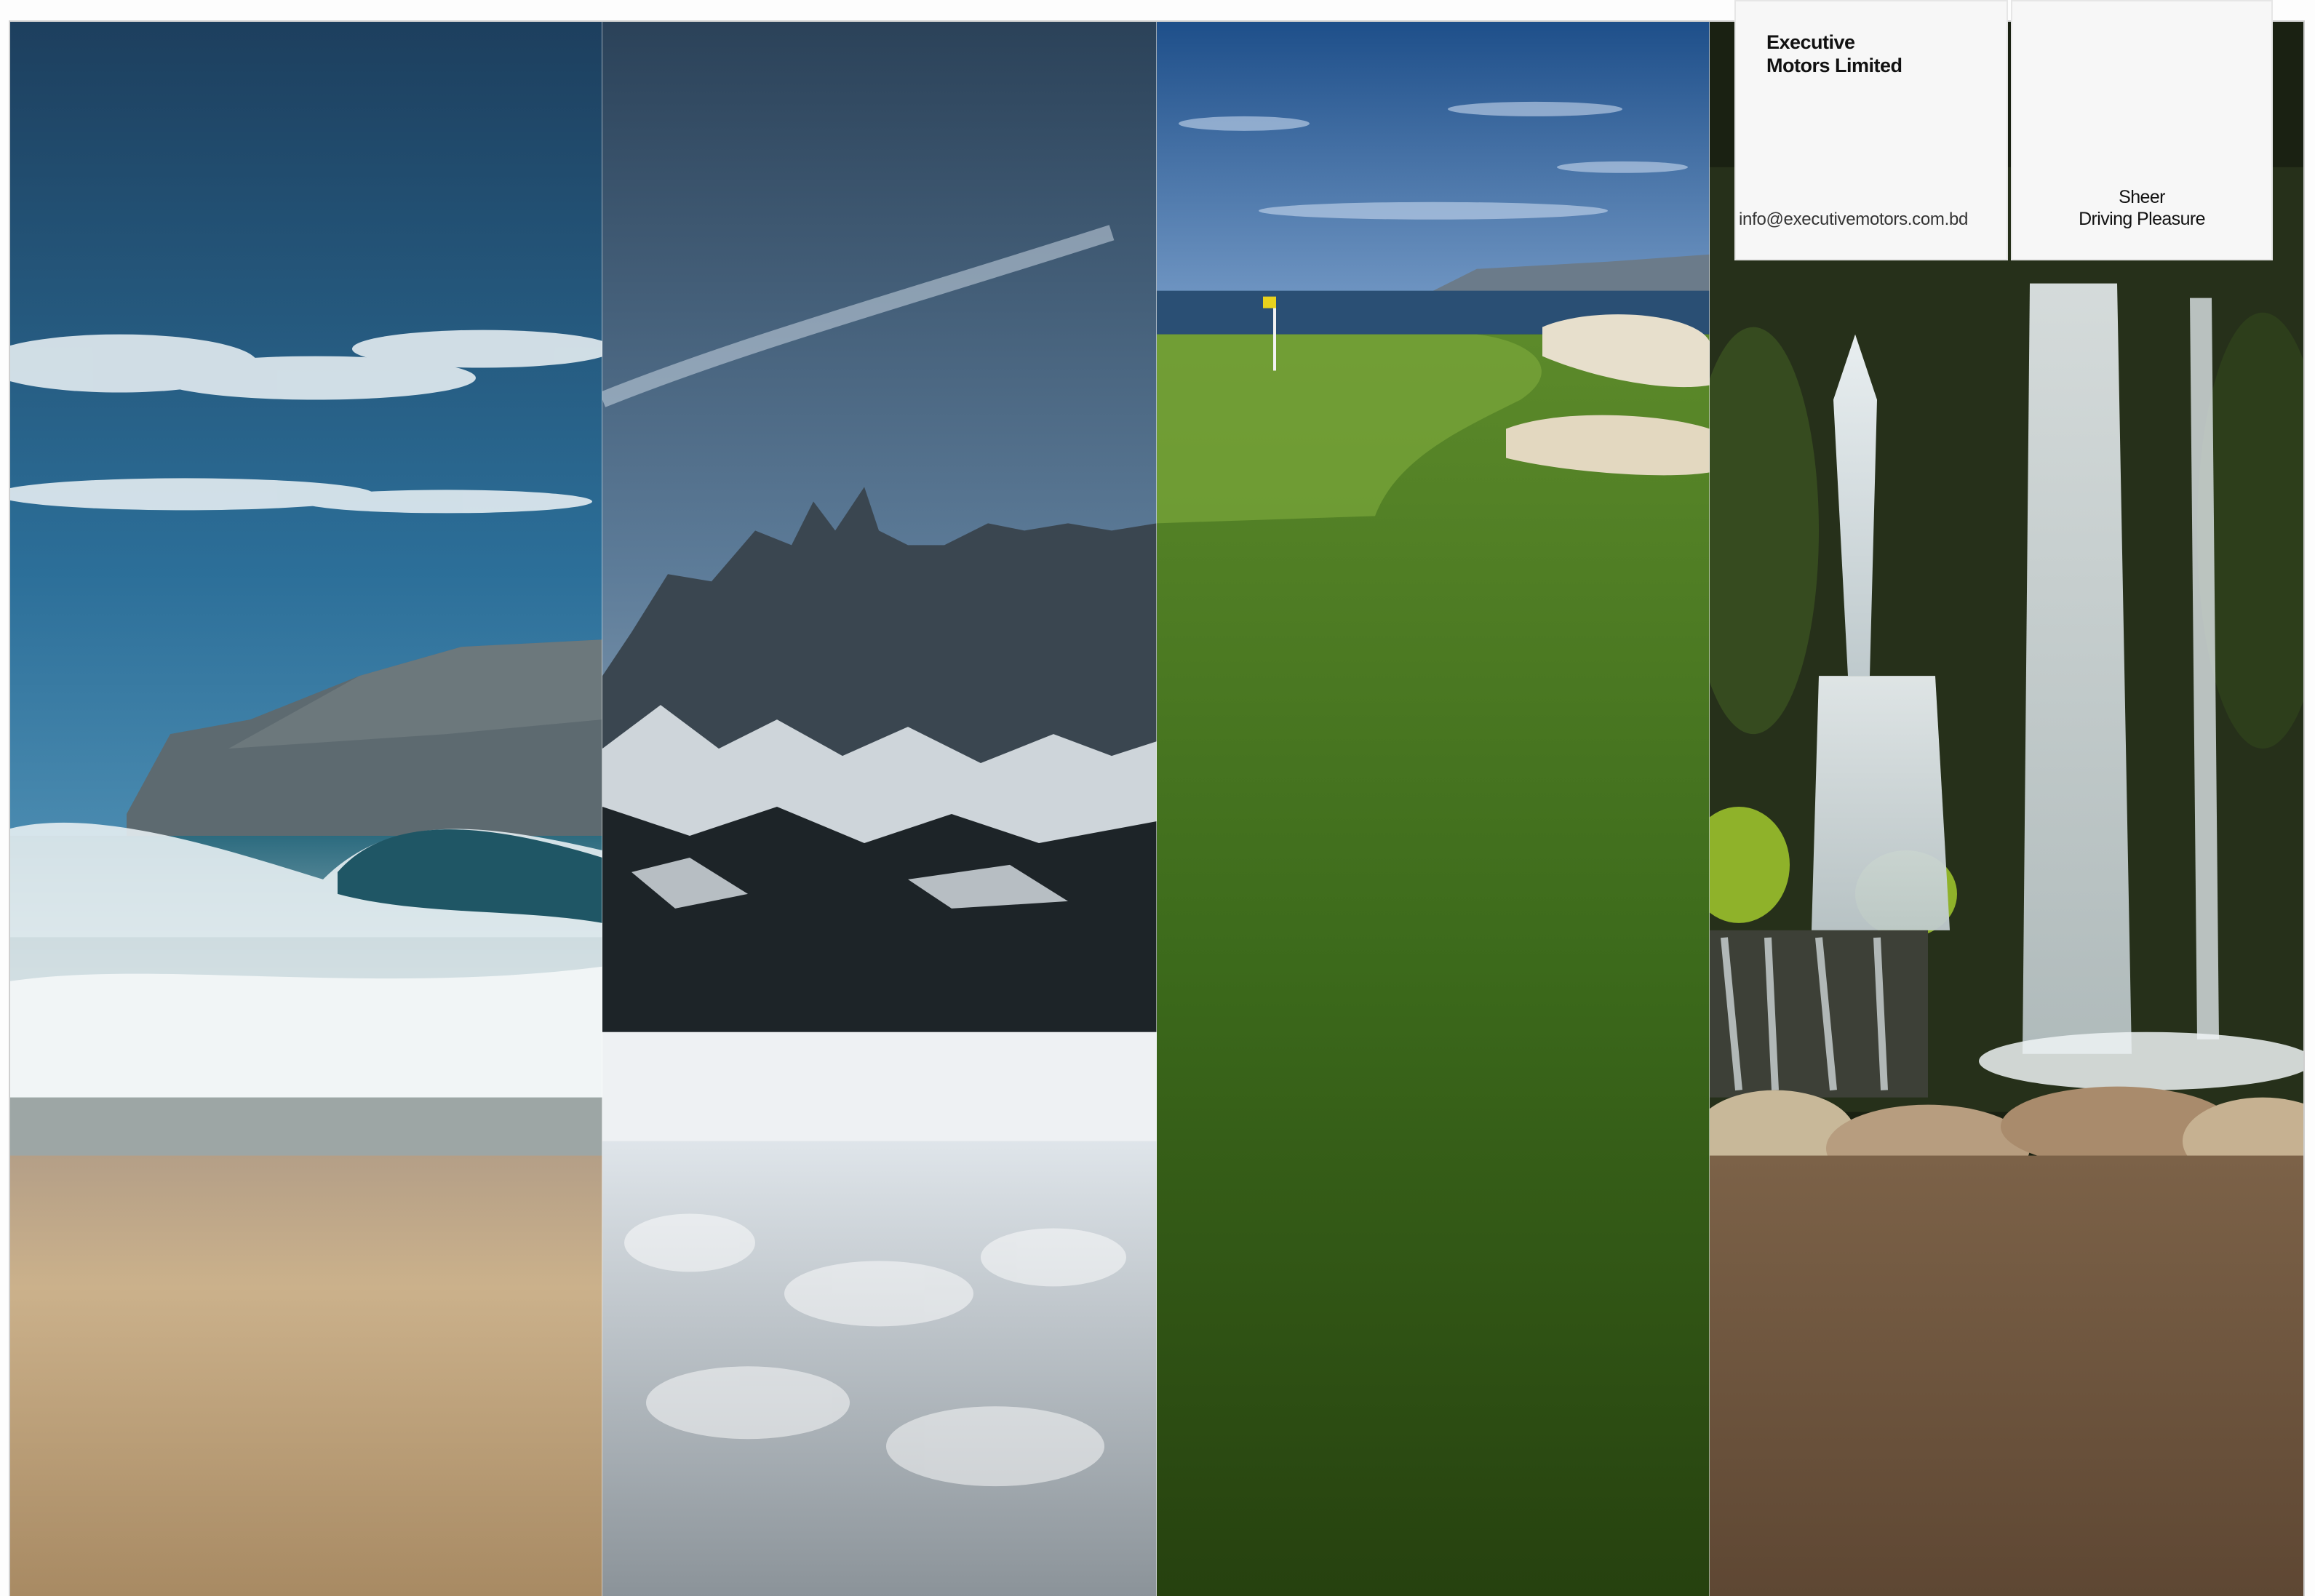  What do you see at coordinates (2141, 130) in the screenshot?
I see `tagline-card: Sheer Driving Pleasure` at bounding box center [2141, 130].